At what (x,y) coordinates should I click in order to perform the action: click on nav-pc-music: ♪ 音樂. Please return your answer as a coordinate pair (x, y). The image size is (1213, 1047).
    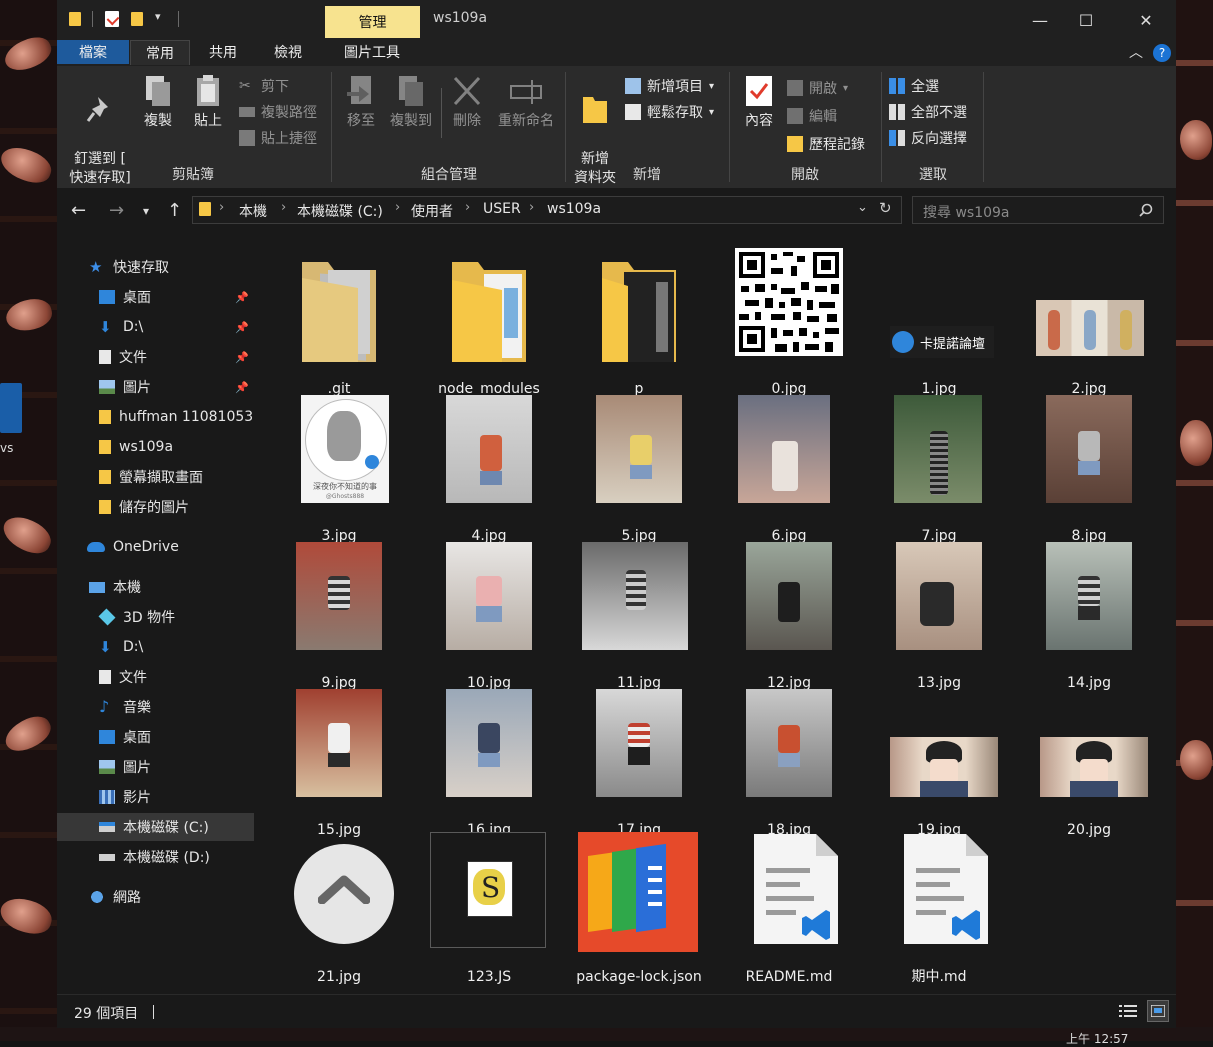
    Looking at the image, I should click on (155, 707).